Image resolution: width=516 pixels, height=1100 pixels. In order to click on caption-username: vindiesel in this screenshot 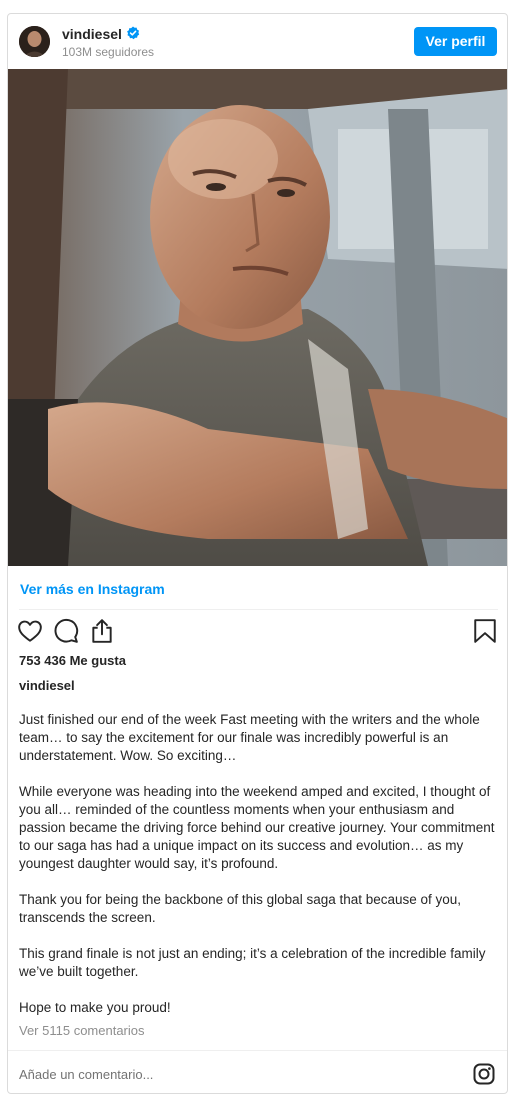, I will do `click(47, 685)`.